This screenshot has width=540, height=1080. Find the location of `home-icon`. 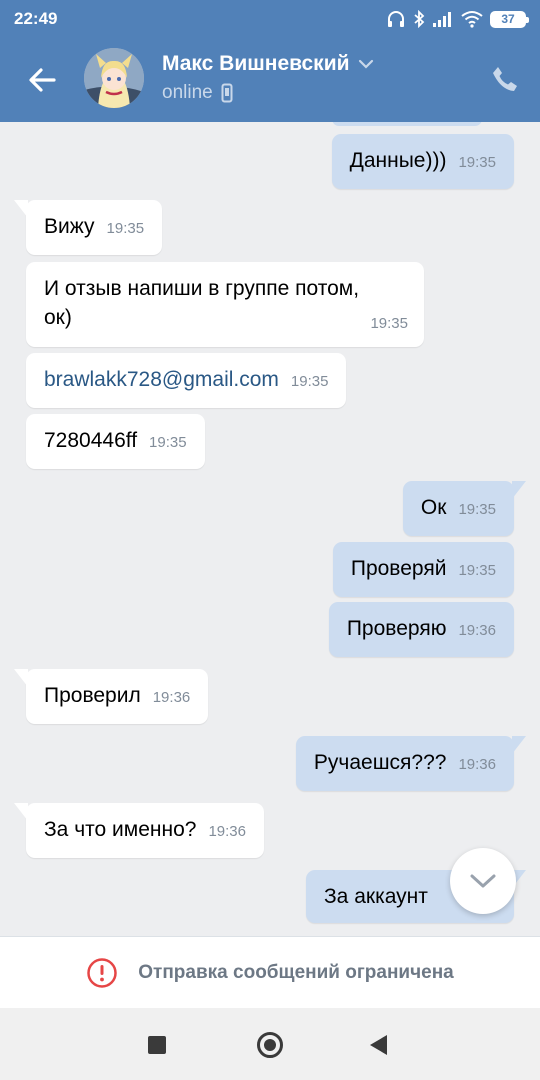

home-icon is located at coordinates (270, 1045).